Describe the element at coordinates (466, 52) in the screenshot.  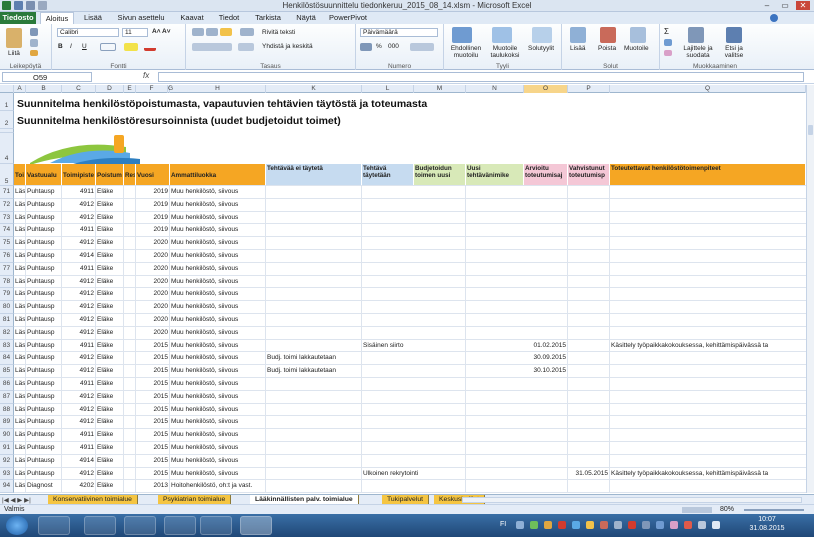
I see `conditional-format-label: Ehdollinen muotoilu` at that location.